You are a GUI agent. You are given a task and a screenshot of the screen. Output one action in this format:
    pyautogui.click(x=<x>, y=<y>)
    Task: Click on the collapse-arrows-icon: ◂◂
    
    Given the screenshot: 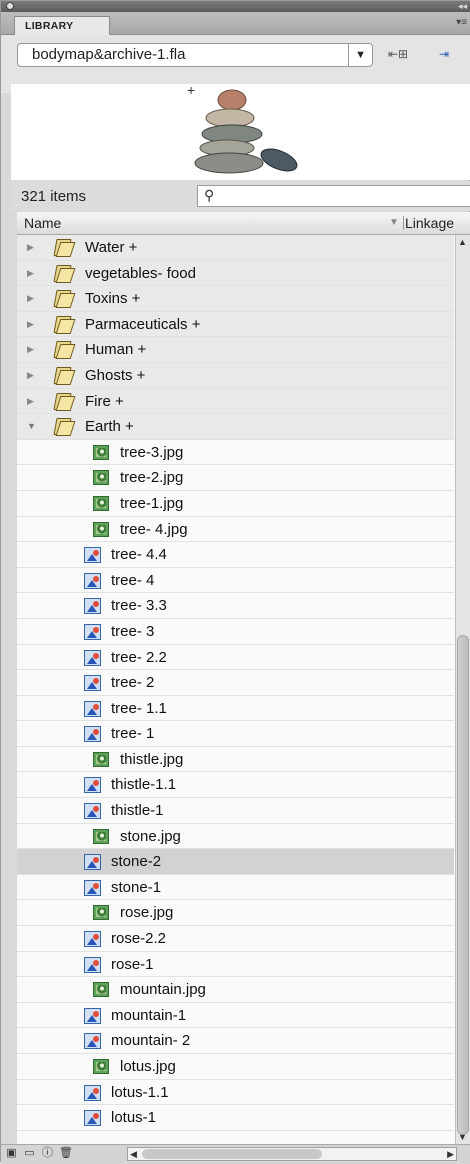 What is the action you would take?
    pyautogui.click(x=462, y=6)
    